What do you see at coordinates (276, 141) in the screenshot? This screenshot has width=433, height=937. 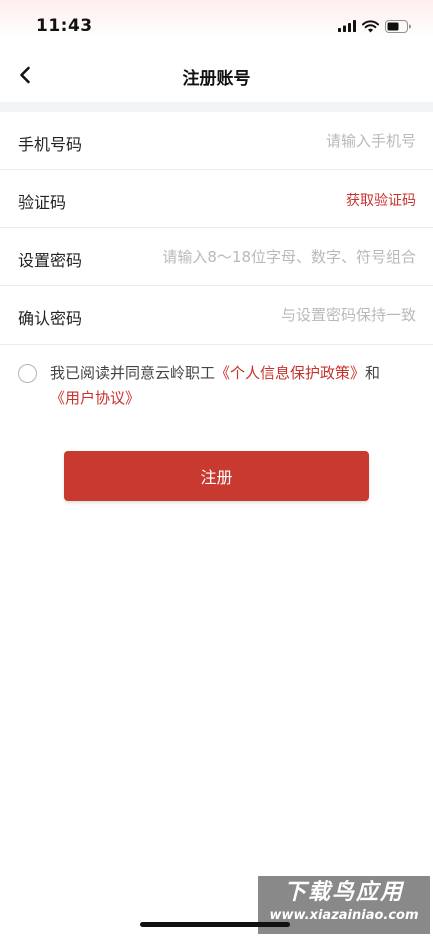 I see `phone-input` at bounding box center [276, 141].